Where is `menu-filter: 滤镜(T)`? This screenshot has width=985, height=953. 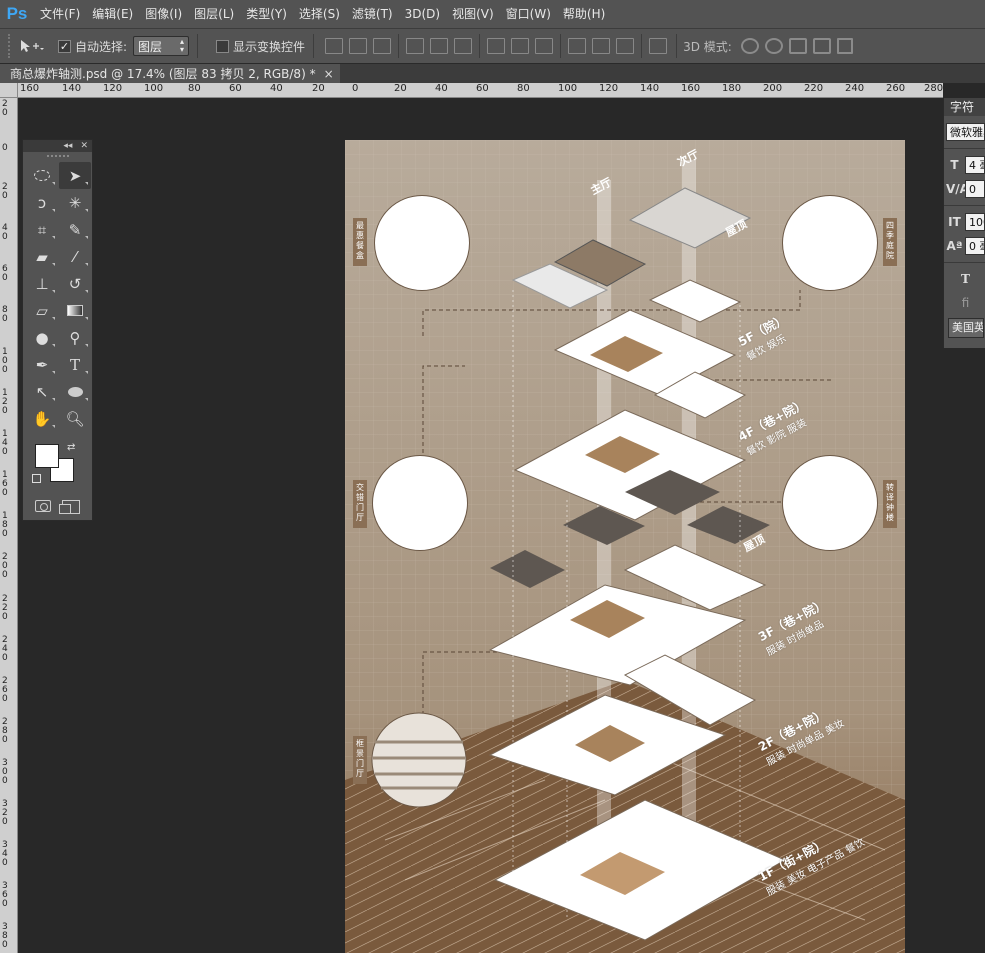
menu-filter: 滤镜(T) is located at coordinates (372, 14).